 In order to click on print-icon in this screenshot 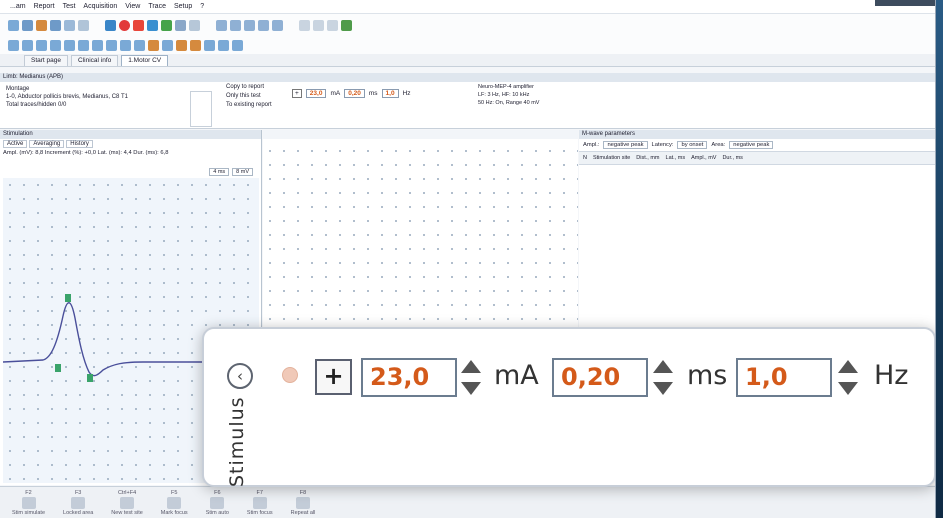, I will do `click(55, 25)`.